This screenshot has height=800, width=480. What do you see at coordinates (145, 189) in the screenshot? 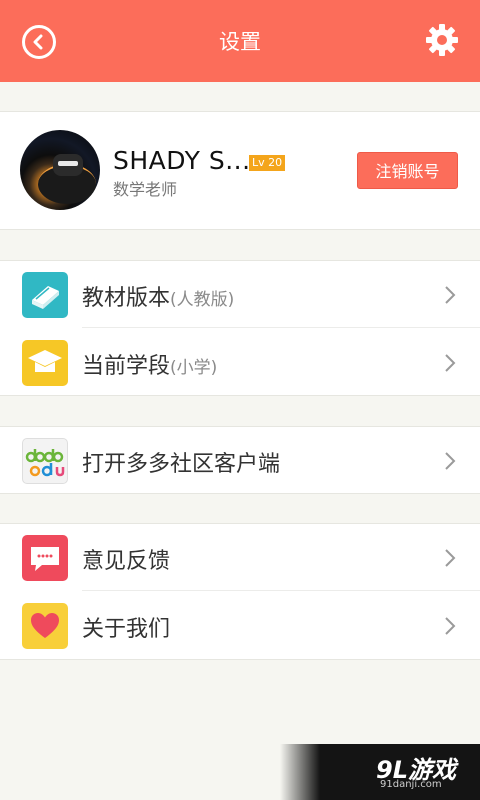
I see `user-role: 数学老师` at bounding box center [145, 189].